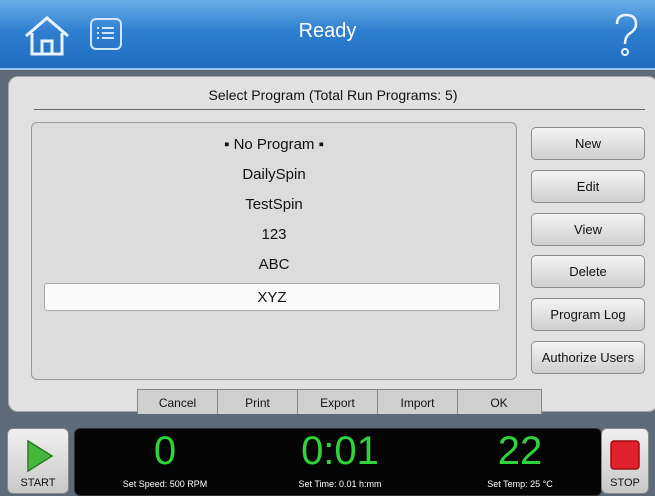 The image size is (655, 496). I want to click on import-button: Import, so click(418, 403).